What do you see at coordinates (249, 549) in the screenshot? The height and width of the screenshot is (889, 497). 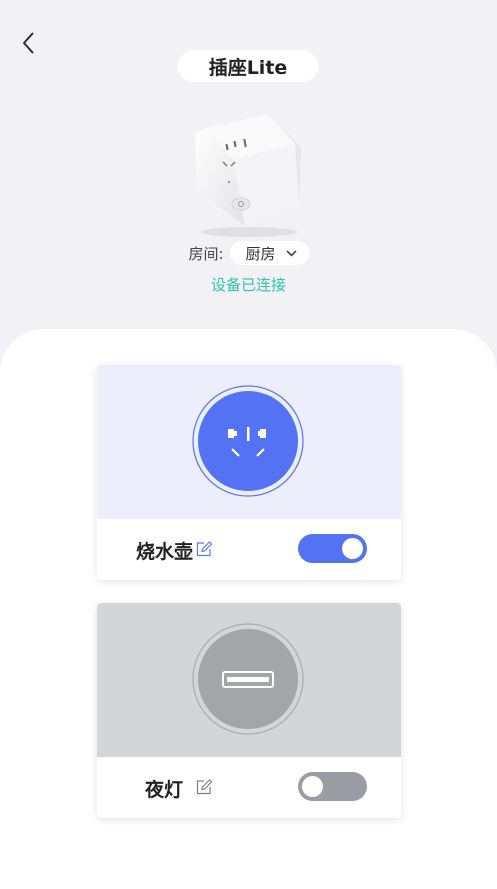 I see `socket-controls: 烧水壶` at bounding box center [249, 549].